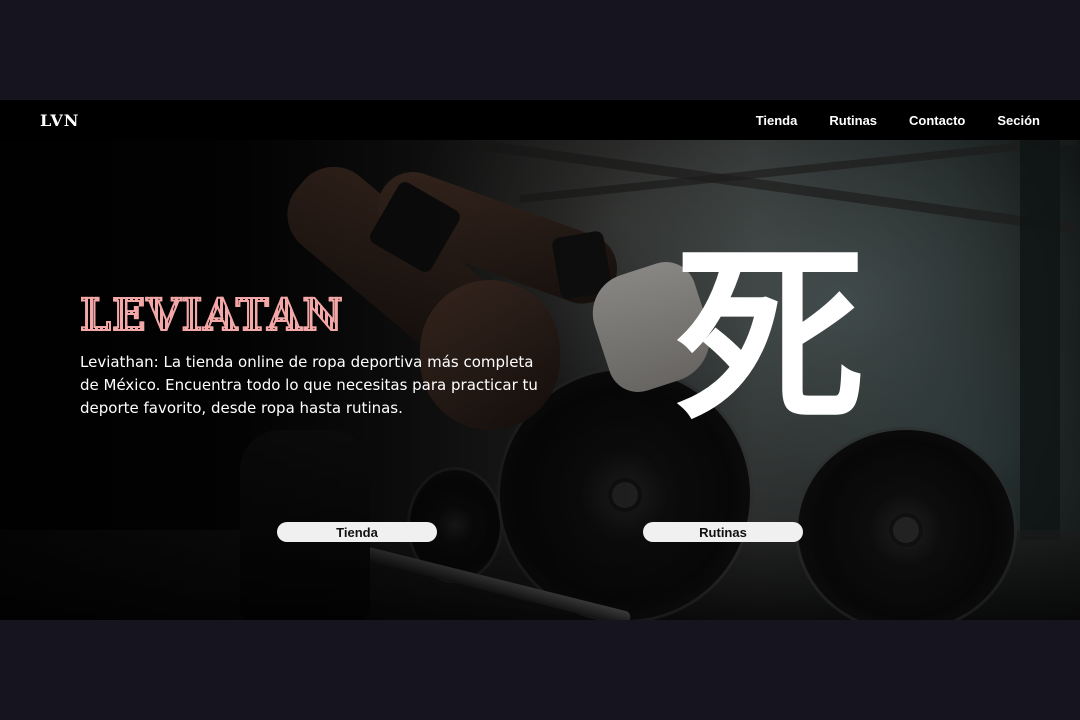 The height and width of the screenshot is (720, 1080). What do you see at coordinates (1018, 120) in the screenshot?
I see `nav-link-sesion: Seción` at bounding box center [1018, 120].